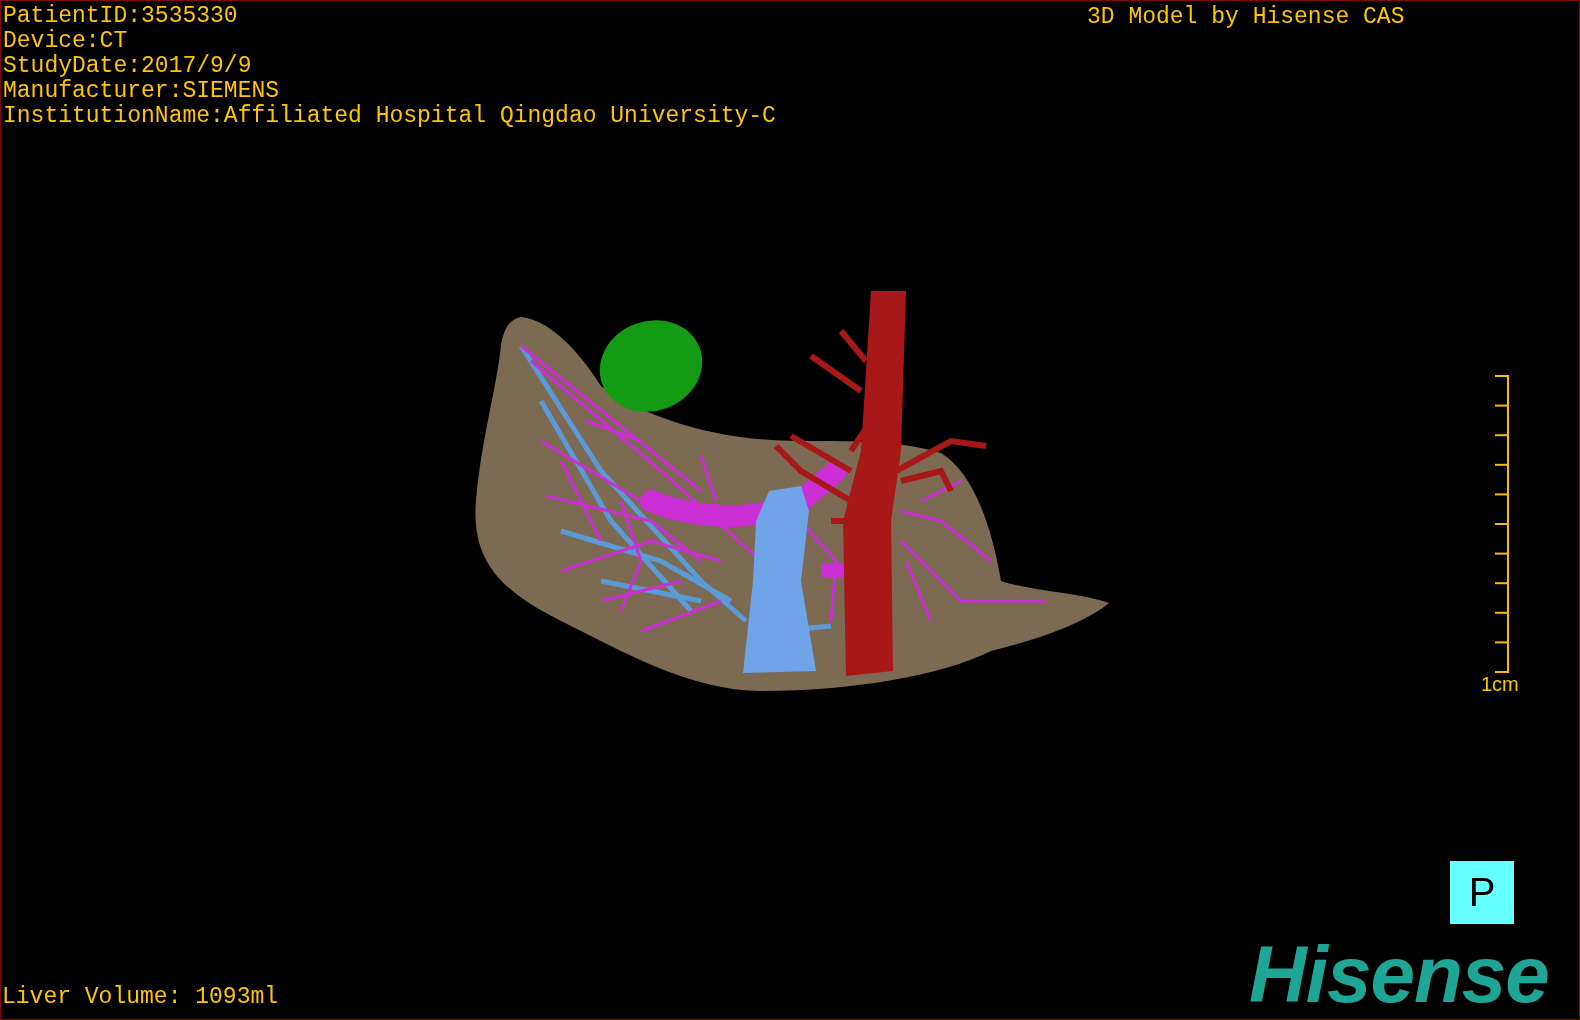  I want to click on study-info-text: Device:CT, so click(66, 41).